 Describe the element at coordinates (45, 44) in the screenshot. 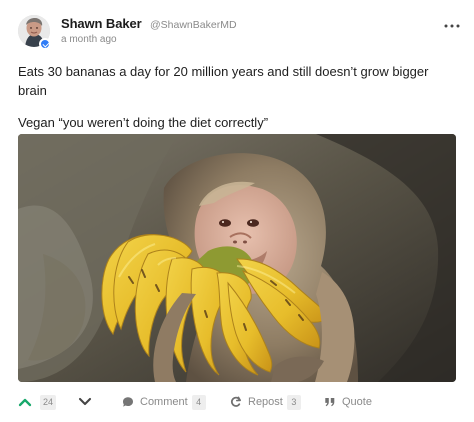

I see `verified-badge-icon` at that location.